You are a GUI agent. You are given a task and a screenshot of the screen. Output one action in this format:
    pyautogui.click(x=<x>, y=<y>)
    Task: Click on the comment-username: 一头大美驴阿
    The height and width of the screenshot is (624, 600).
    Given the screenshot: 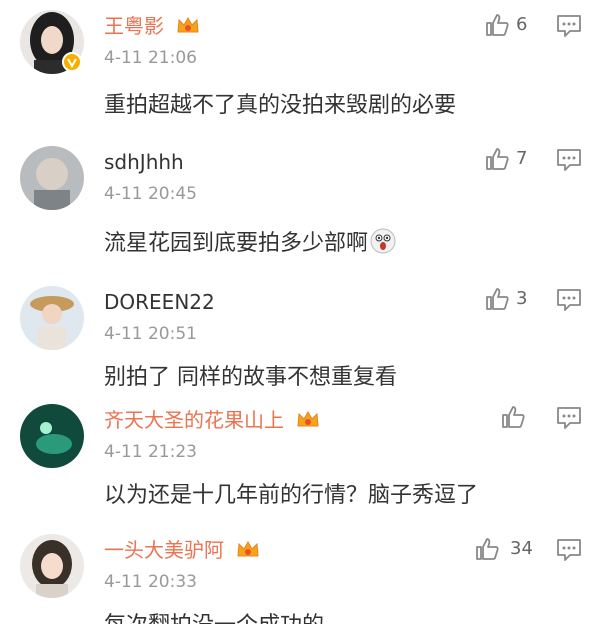 What is the action you would take?
    pyautogui.click(x=182, y=550)
    